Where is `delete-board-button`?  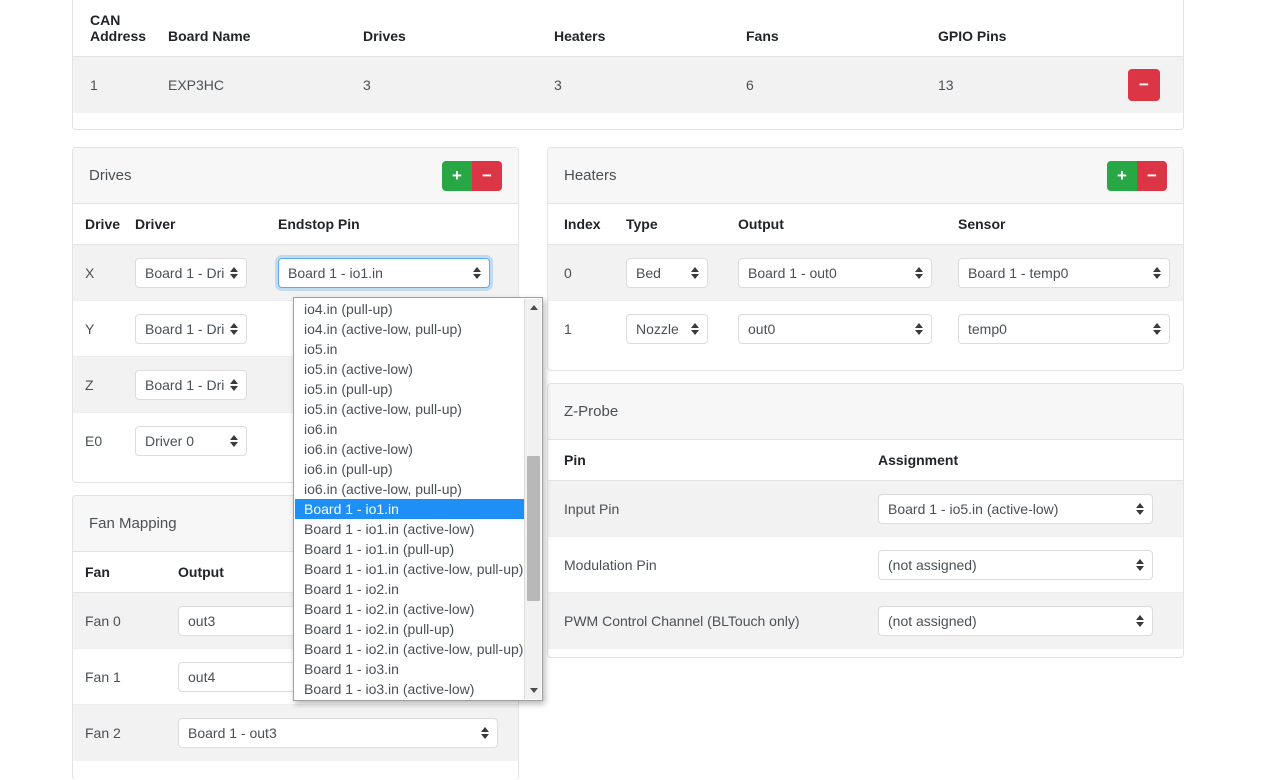
delete-board-button is located at coordinates (1144, 84).